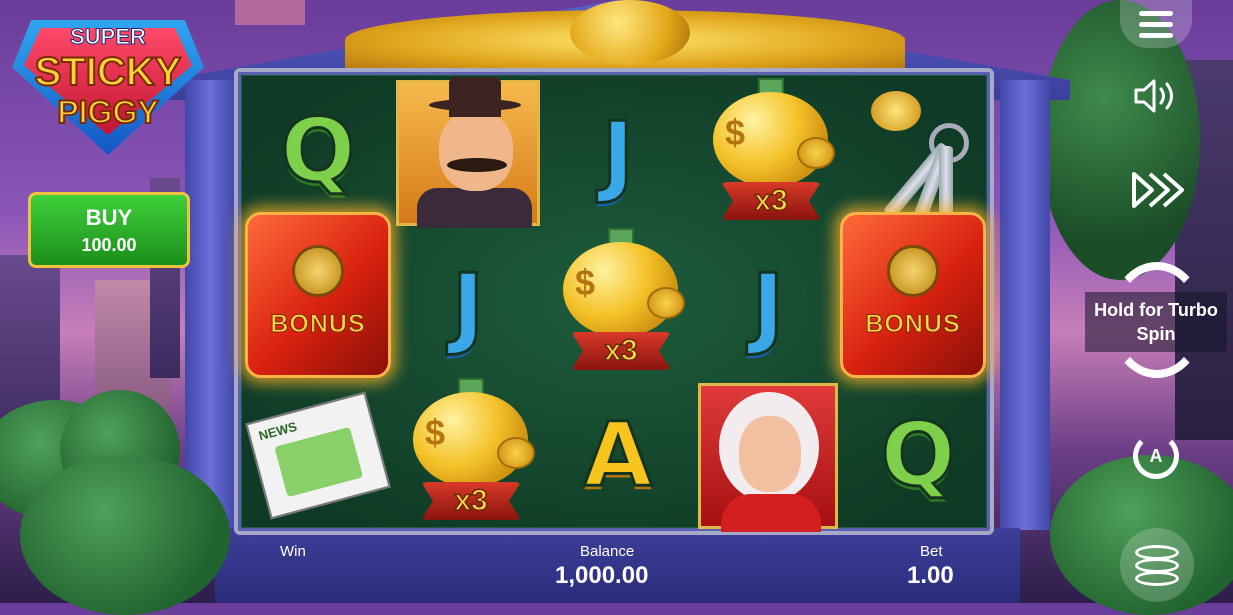  I want to click on newspaper-piggy-image, so click(319, 461).